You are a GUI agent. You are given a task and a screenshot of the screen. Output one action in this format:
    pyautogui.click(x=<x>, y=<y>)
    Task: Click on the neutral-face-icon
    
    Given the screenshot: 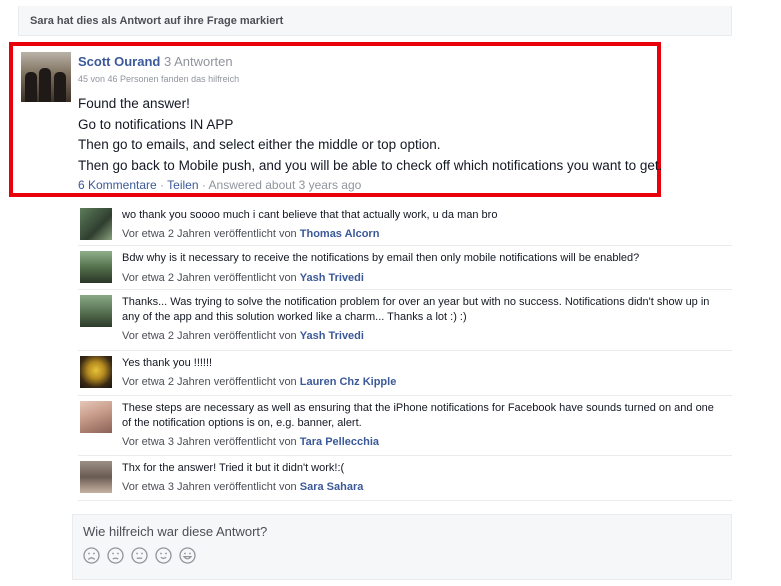 What is the action you would take?
    pyautogui.click(x=139, y=555)
    